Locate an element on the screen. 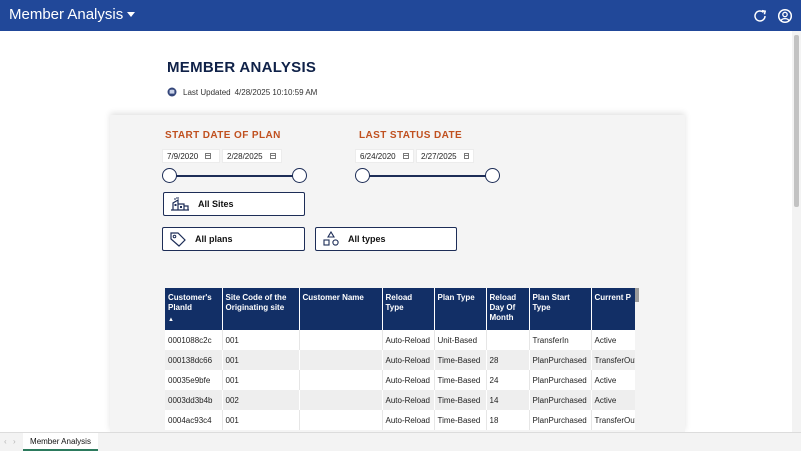  last-status-date-slider-min-handle is located at coordinates (362, 175).